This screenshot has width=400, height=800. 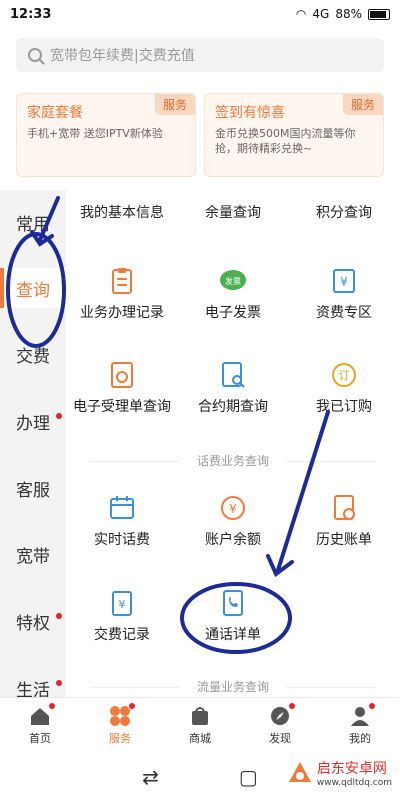 I want to click on yen-circle-icon: ¥, so click(x=233, y=508).